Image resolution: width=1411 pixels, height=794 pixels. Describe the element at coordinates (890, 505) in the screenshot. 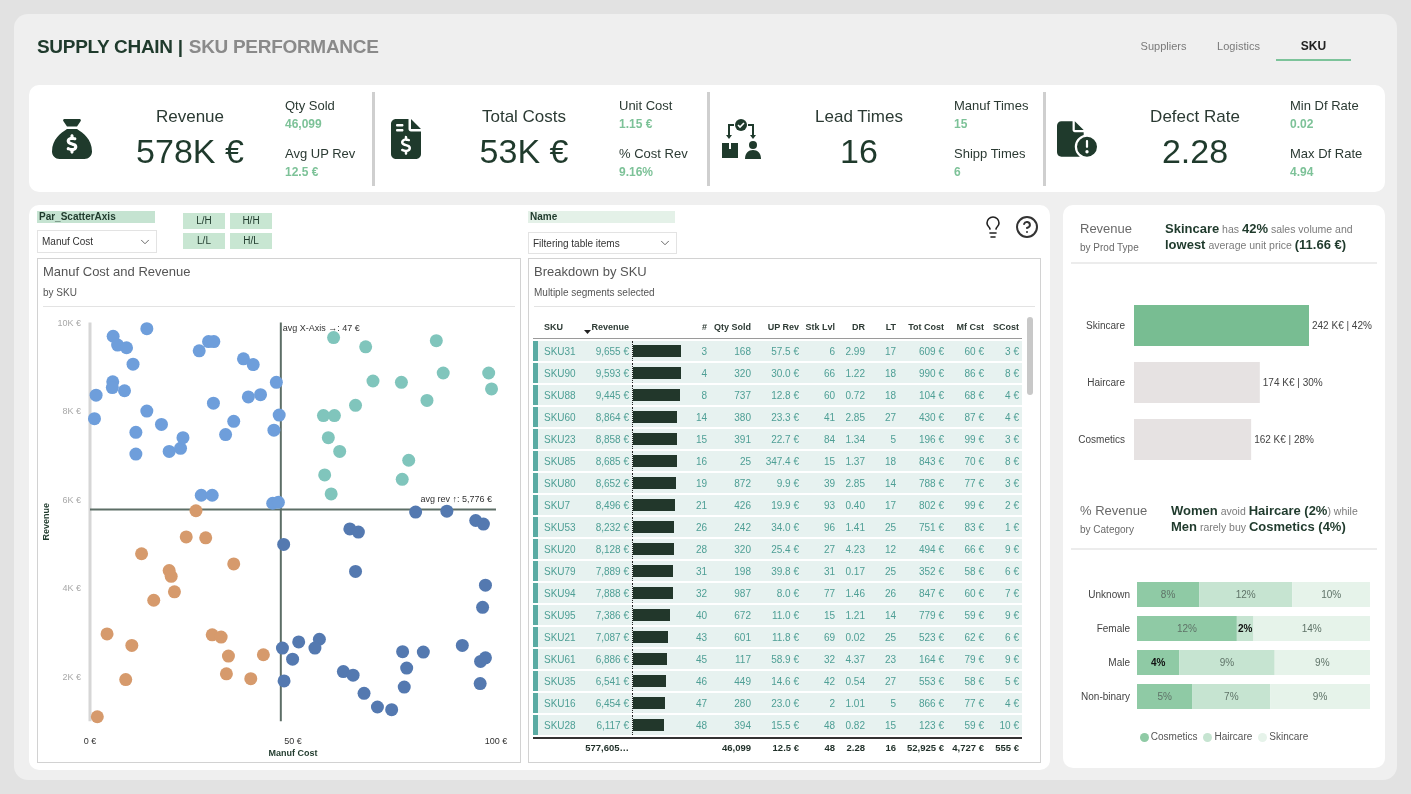

I see `table-cell-text: 17` at that location.